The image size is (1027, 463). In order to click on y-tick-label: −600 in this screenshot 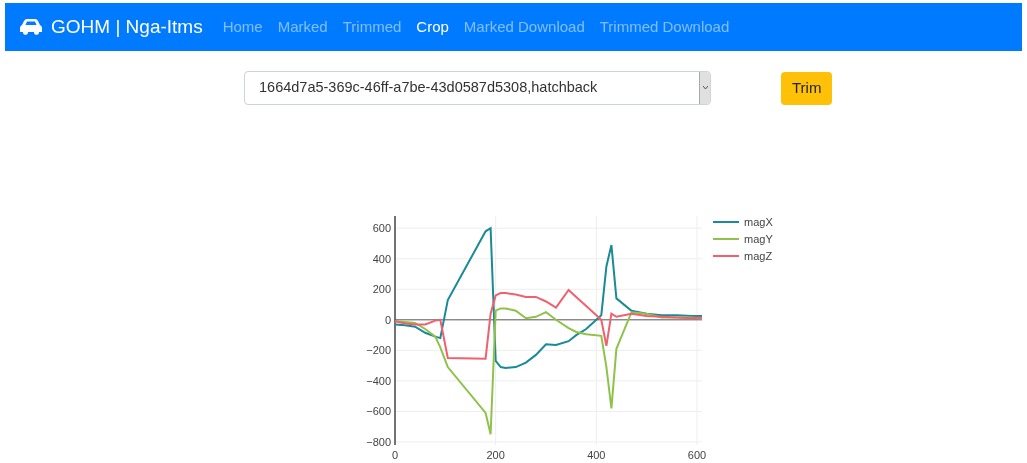, I will do `click(378, 411)`.